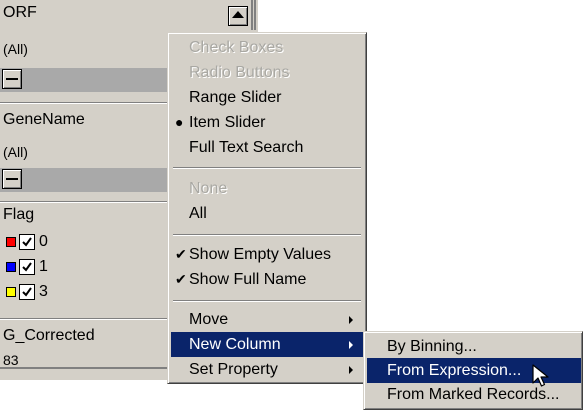 The height and width of the screenshot is (410, 583). I want to click on menu-item-label: Set Property, so click(233, 369).